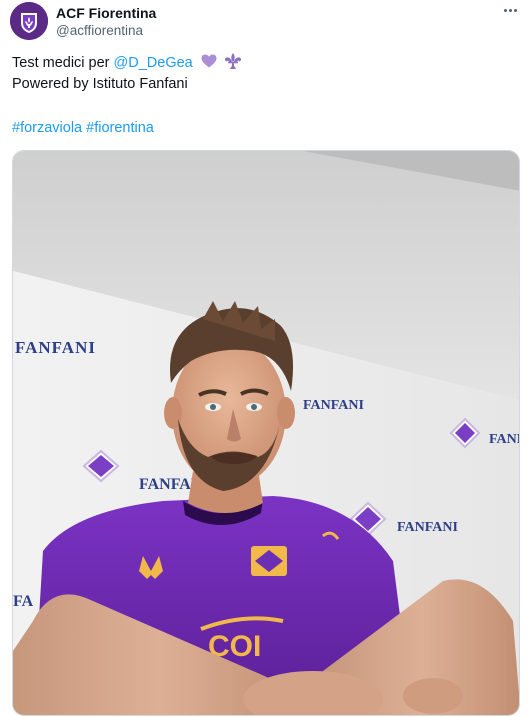 The width and height of the screenshot is (532, 717). I want to click on account-identity: ACF Fiorentina @acffiorentina, so click(106, 22).